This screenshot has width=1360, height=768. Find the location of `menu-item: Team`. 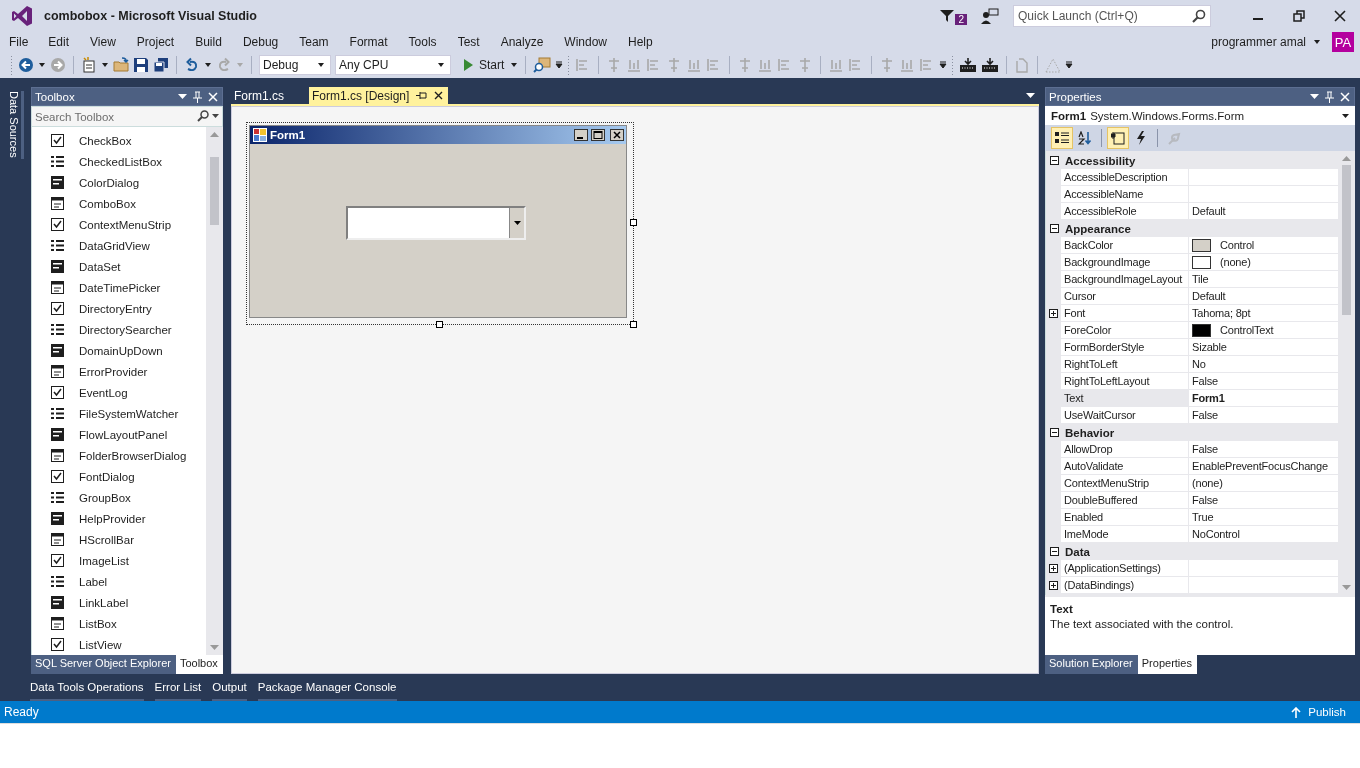

menu-item: Team is located at coordinates (318, 42).